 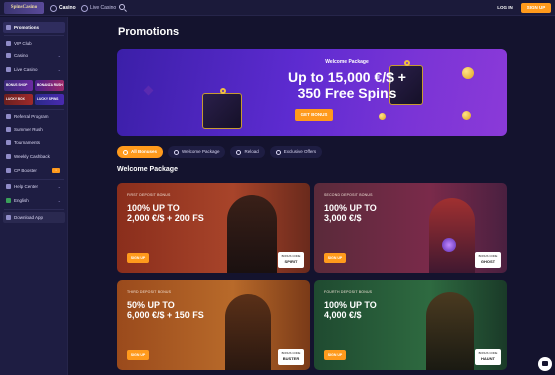 I want to click on live-casino-icon, so click(x=8, y=69).